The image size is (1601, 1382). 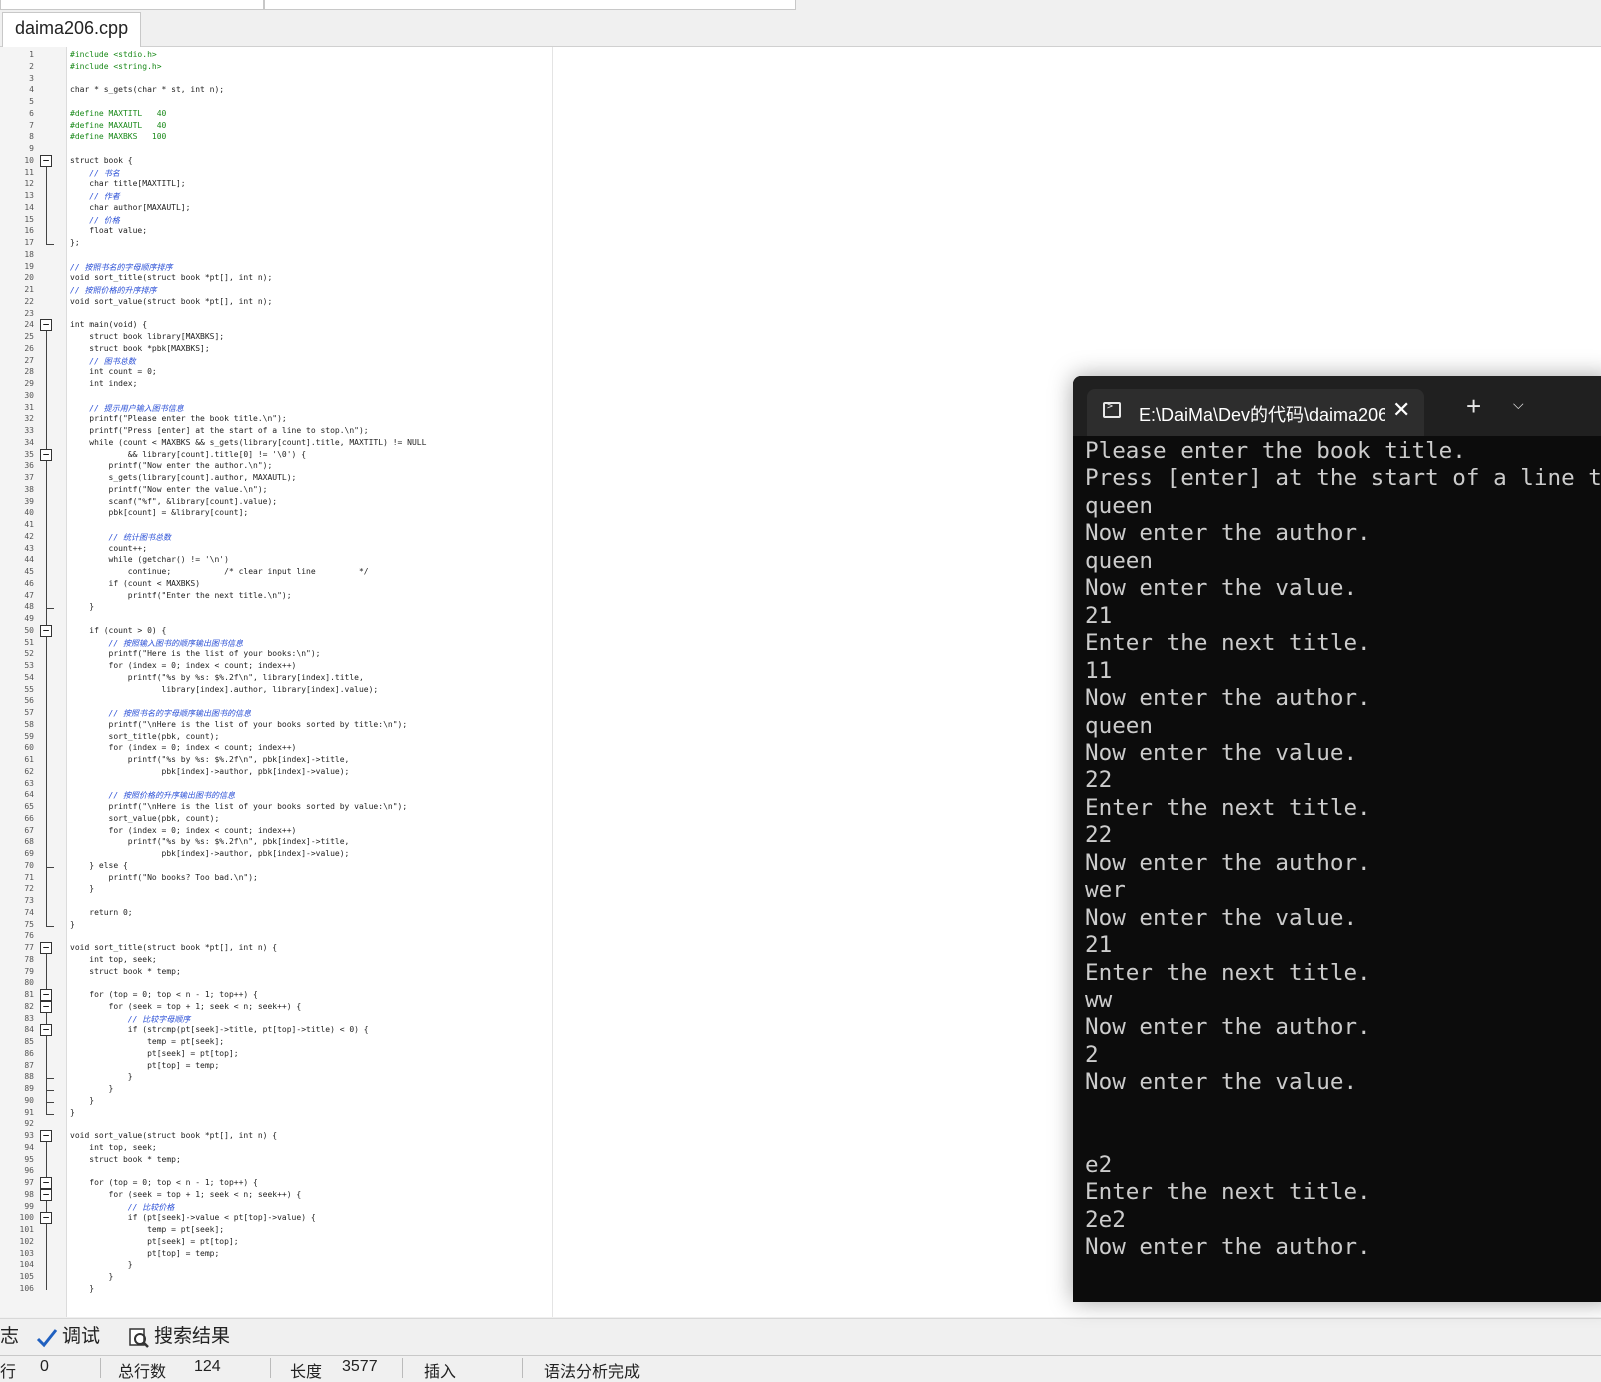 What do you see at coordinates (118, 125) in the screenshot?
I see `code-line: #define MAXAUTL 40` at bounding box center [118, 125].